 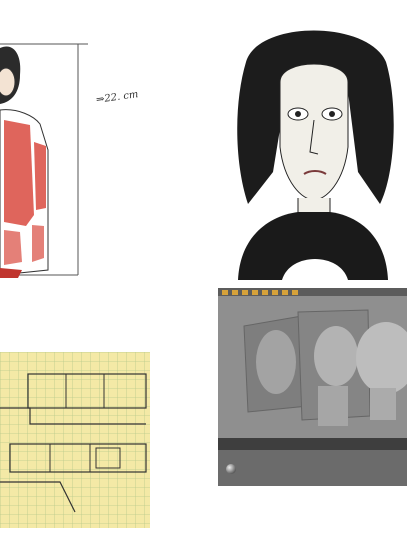 I want to click on kitchen-blueprint-image, so click(x=75, y=440).